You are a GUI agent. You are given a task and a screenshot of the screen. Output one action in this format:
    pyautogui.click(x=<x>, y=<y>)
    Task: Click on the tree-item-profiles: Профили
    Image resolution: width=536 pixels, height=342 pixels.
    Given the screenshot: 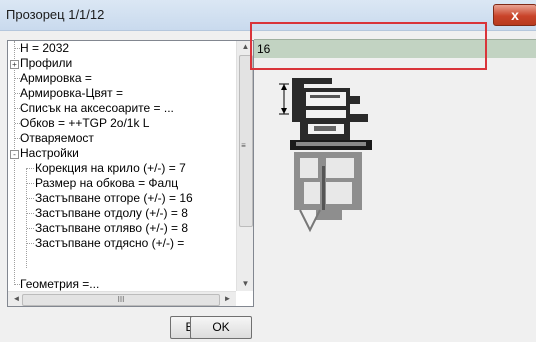 What is the action you would take?
    pyautogui.click(x=46, y=63)
    